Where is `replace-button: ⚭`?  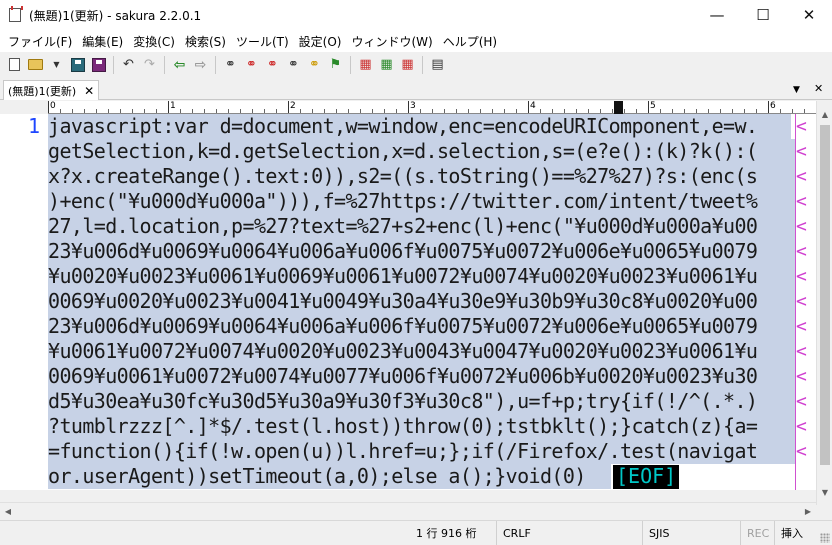 replace-button: ⚭ is located at coordinates (293, 64).